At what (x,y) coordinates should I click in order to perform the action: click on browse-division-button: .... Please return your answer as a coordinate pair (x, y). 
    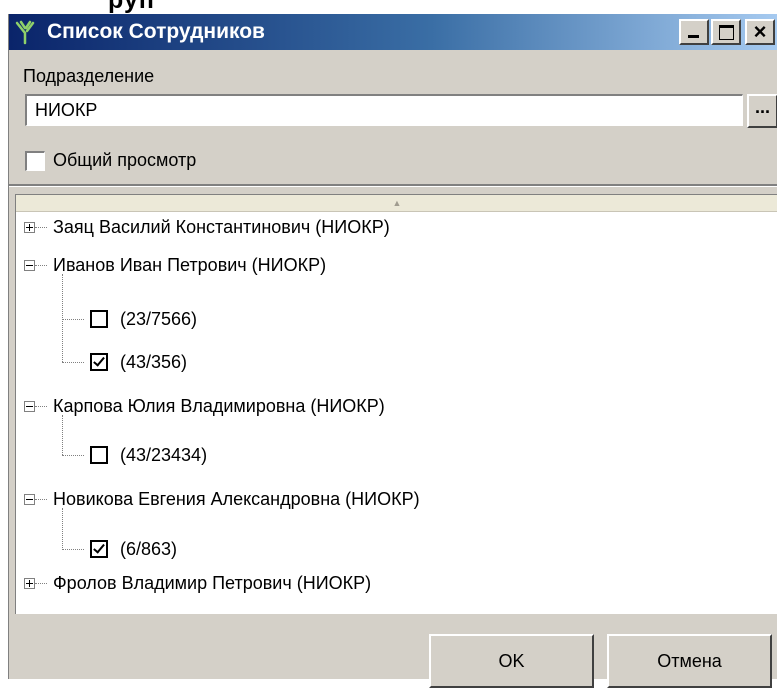
    Looking at the image, I should click on (762, 111).